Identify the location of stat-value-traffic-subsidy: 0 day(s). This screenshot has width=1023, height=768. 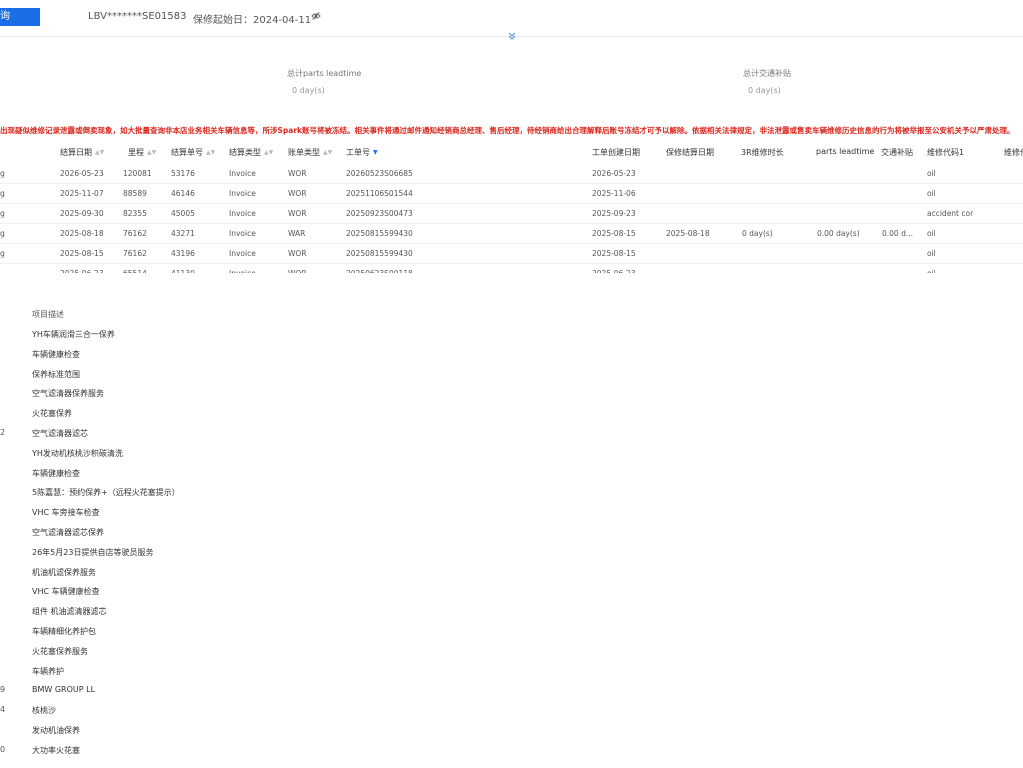
(764, 90).